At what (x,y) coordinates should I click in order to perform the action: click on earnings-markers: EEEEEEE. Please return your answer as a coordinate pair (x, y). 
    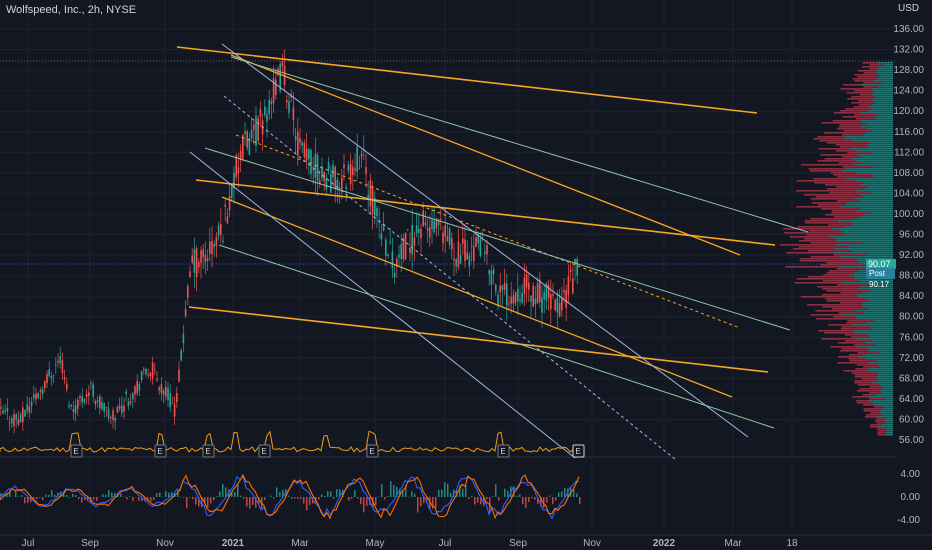
    Looking at the image, I should click on (327, 451).